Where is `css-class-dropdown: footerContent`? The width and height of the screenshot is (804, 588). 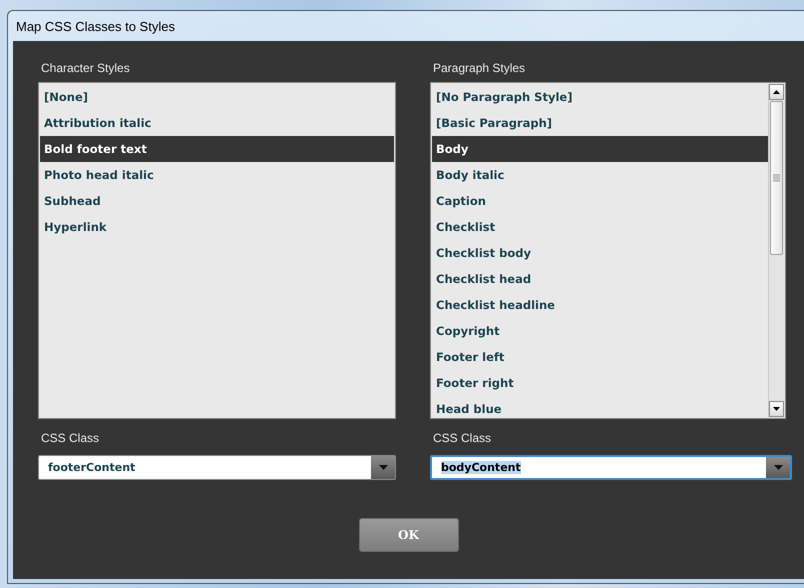
css-class-dropdown: footerContent is located at coordinates (217, 467).